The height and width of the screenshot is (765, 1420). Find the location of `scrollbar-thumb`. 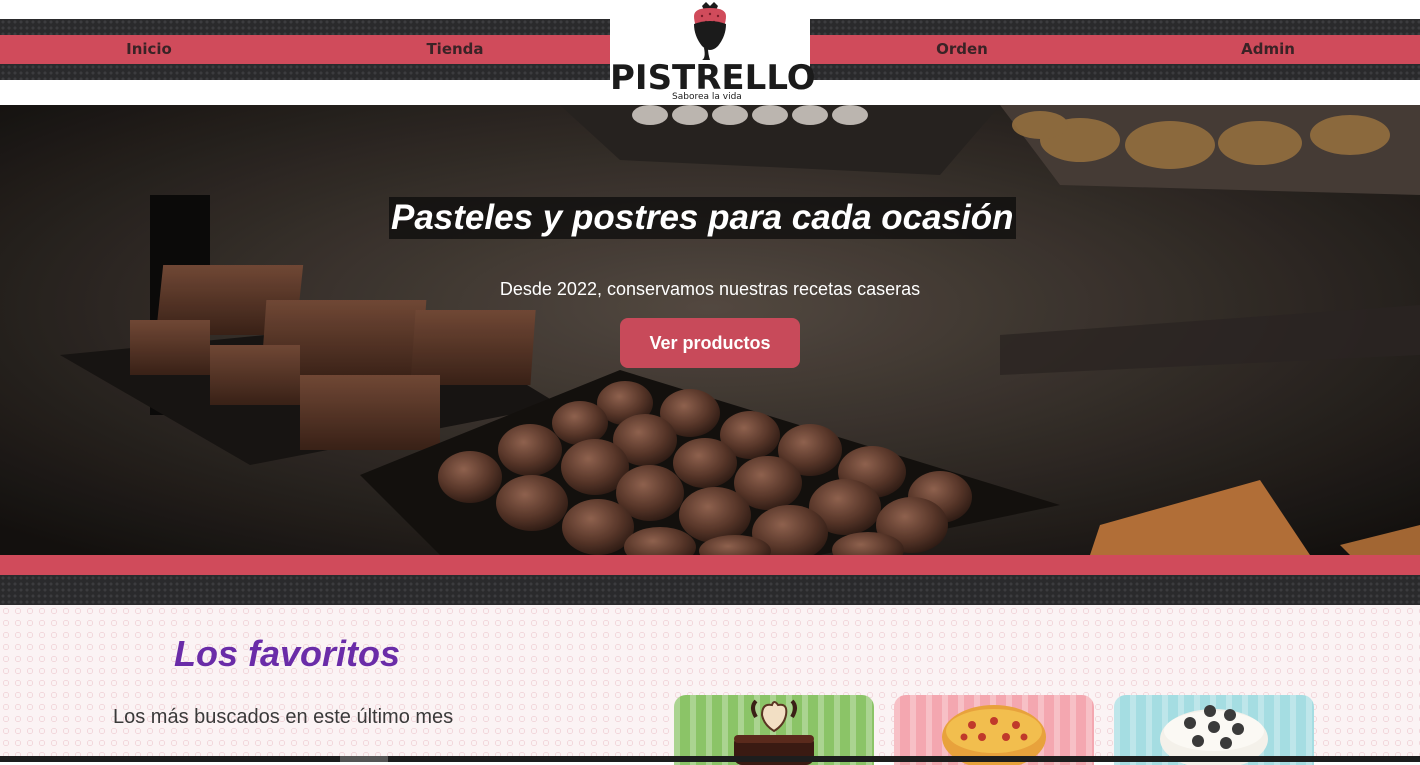

scrollbar-thumb is located at coordinates (364, 759).